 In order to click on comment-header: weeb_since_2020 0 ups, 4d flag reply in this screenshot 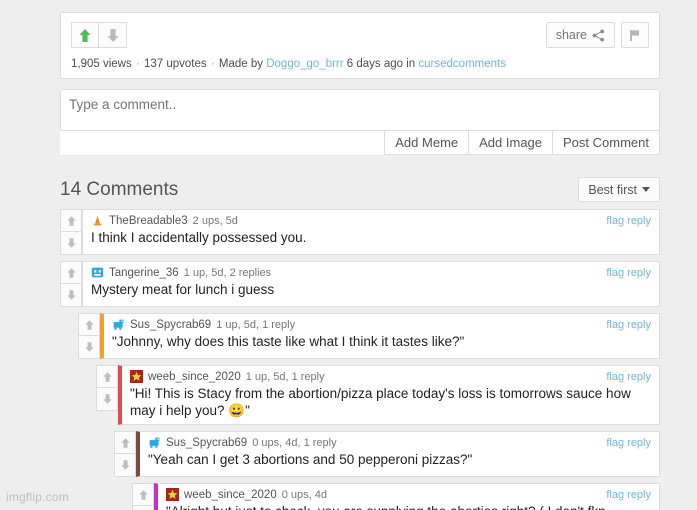, I will do `click(408, 494)`.